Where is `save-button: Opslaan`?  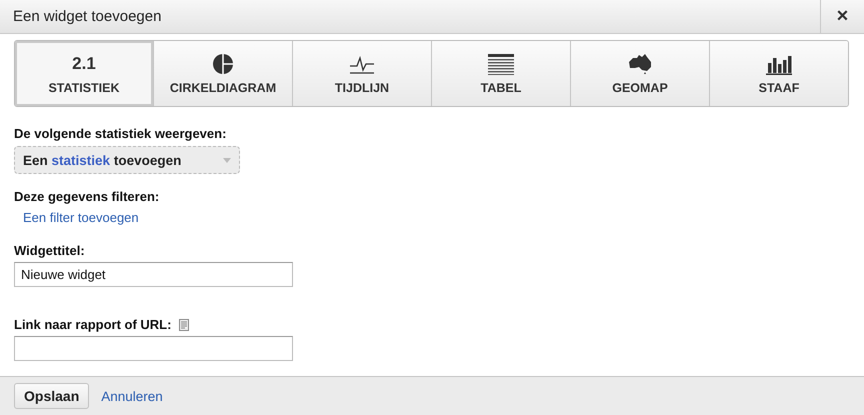 save-button: Opslaan is located at coordinates (52, 396).